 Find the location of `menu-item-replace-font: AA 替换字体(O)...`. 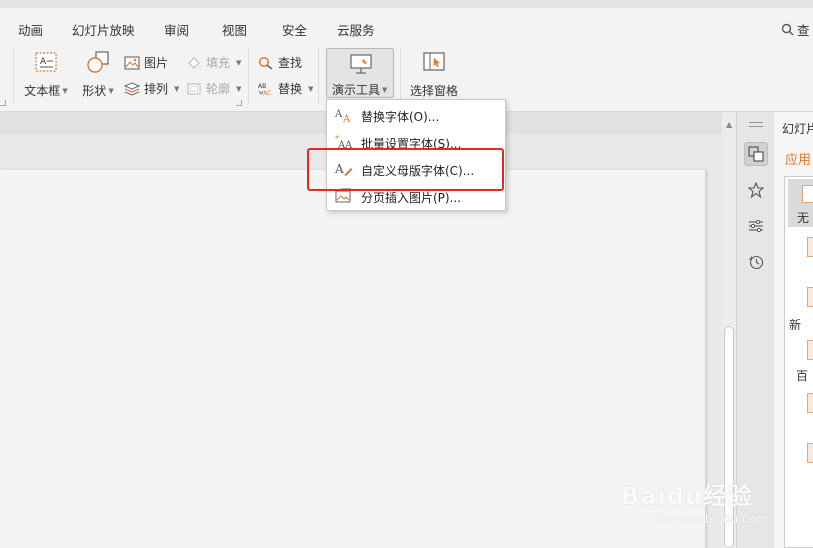

menu-item-replace-font: AA 替换字体(O)... is located at coordinates (416, 115).